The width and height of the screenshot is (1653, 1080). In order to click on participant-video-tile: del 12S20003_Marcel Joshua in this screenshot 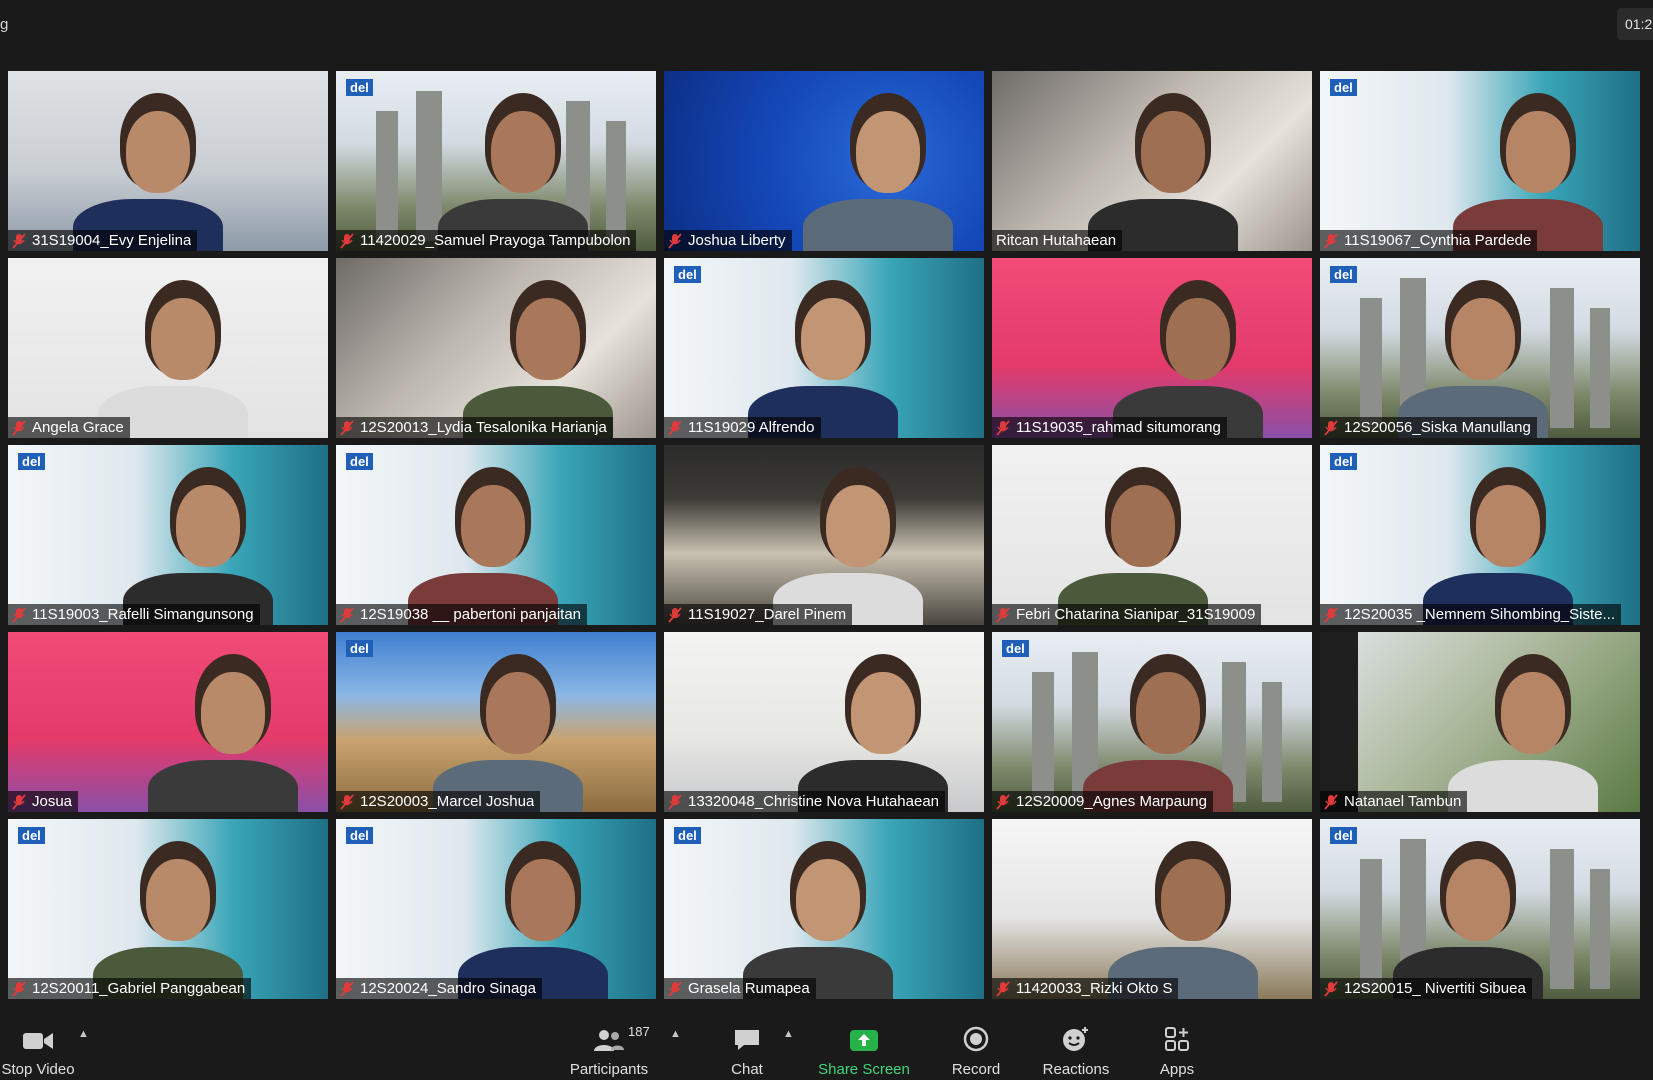, I will do `click(496, 722)`.